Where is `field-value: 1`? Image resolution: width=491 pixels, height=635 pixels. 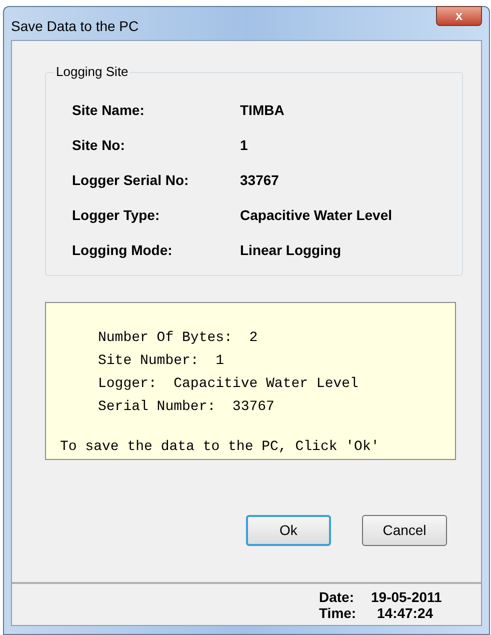 field-value: 1 is located at coordinates (244, 145).